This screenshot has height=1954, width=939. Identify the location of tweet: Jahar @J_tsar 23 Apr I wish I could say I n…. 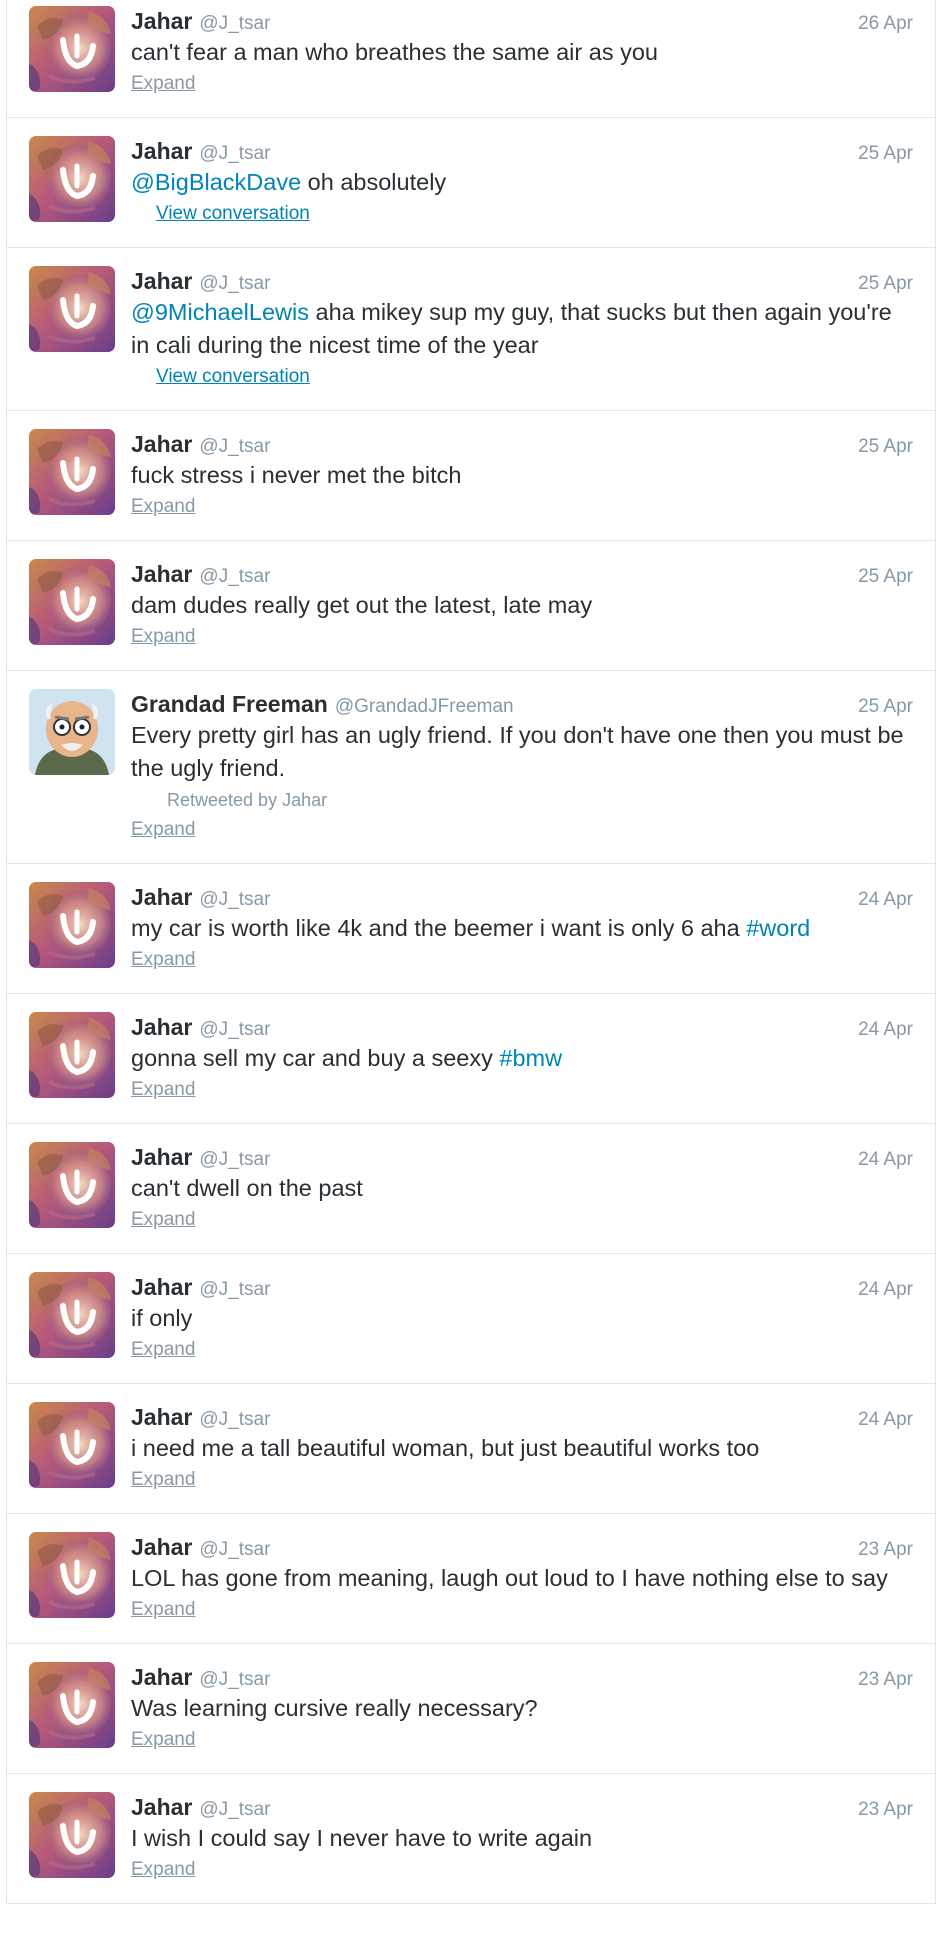
(471, 1839).